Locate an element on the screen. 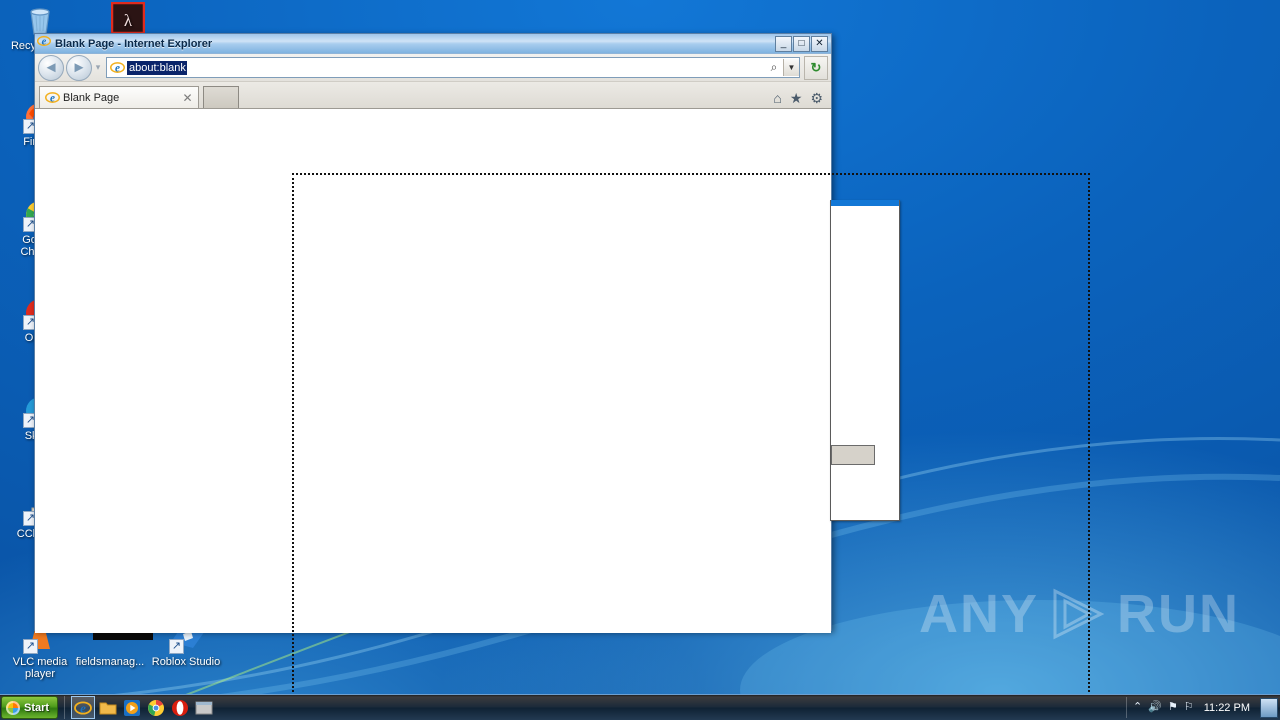 This screenshot has width=1280, height=720. system-tray: ⌃ 🔊 ⚑ ⚐ 11:22 PM is located at coordinates (1203, 707).